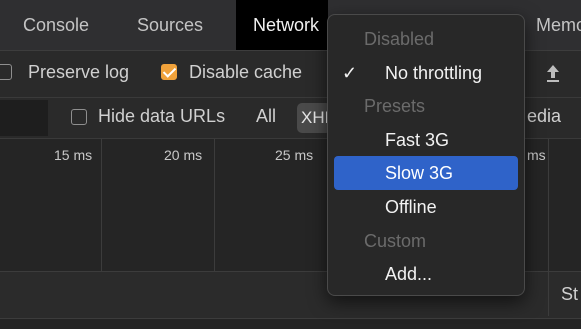 This screenshot has height=329, width=581. Describe the element at coordinates (56, 25) in the screenshot. I see `tab-console: Console` at that location.